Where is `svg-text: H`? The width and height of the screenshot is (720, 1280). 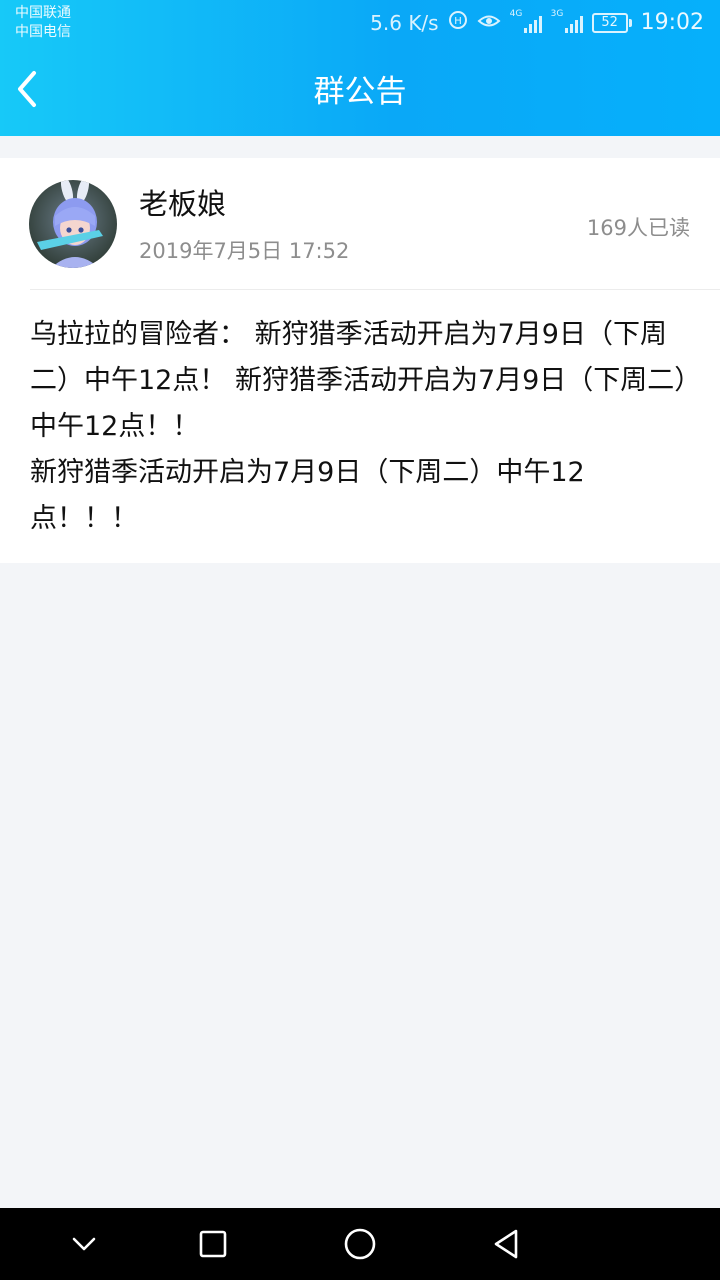 svg-text: H is located at coordinates (458, 21).